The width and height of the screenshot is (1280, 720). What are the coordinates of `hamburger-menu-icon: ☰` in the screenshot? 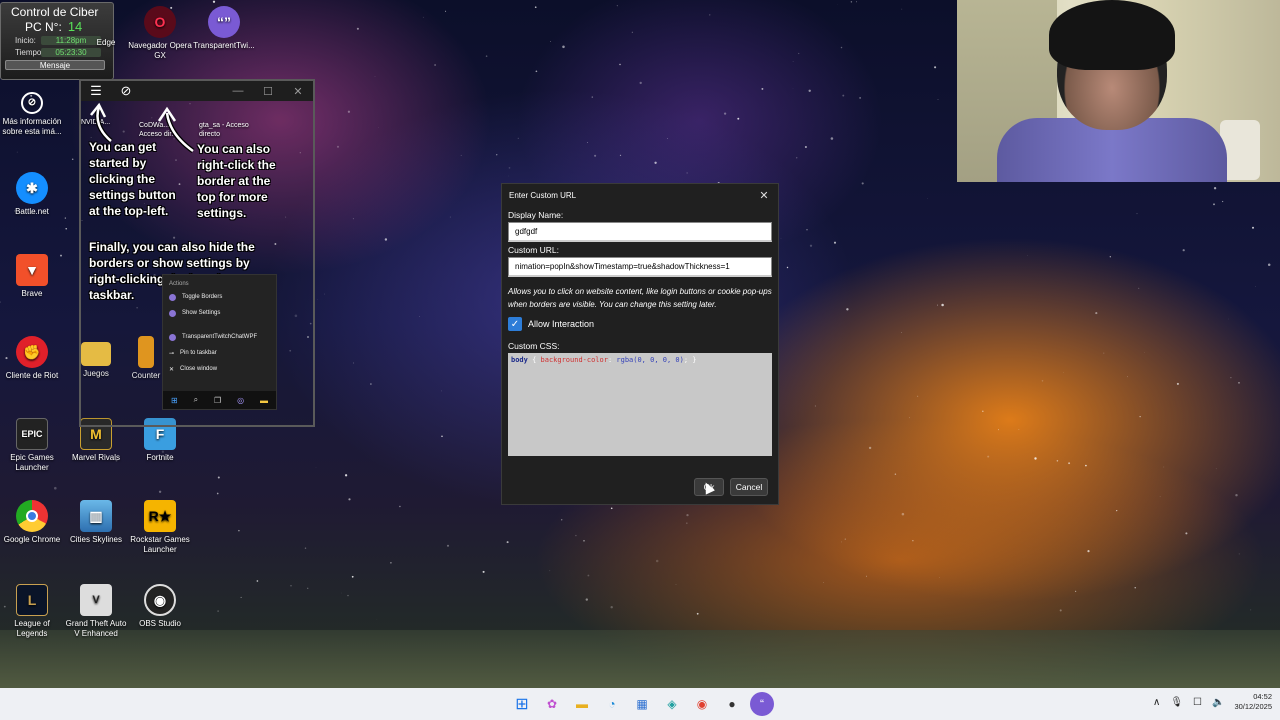 It's located at (96, 91).